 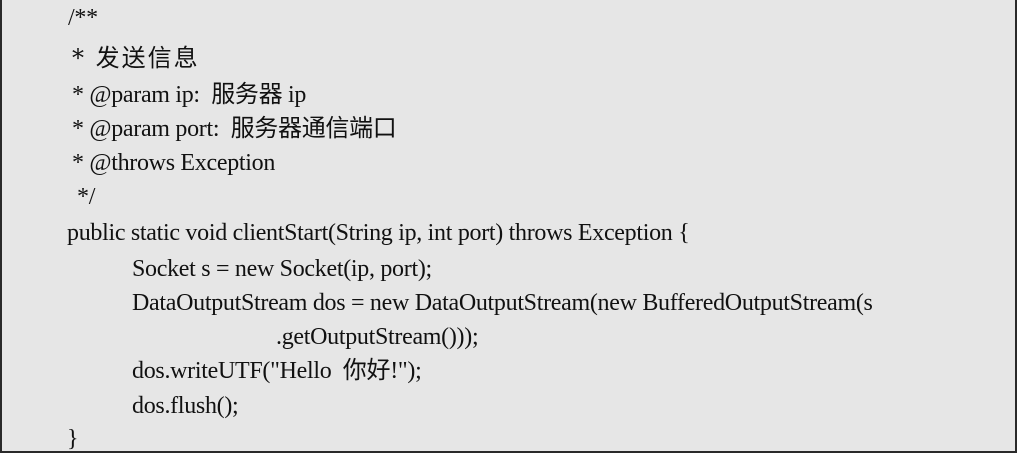 What do you see at coordinates (277, 371) in the screenshot?
I see `code-line-write: dos.writeUTF("Hello 你好!");` at bounding box center [277, 371].